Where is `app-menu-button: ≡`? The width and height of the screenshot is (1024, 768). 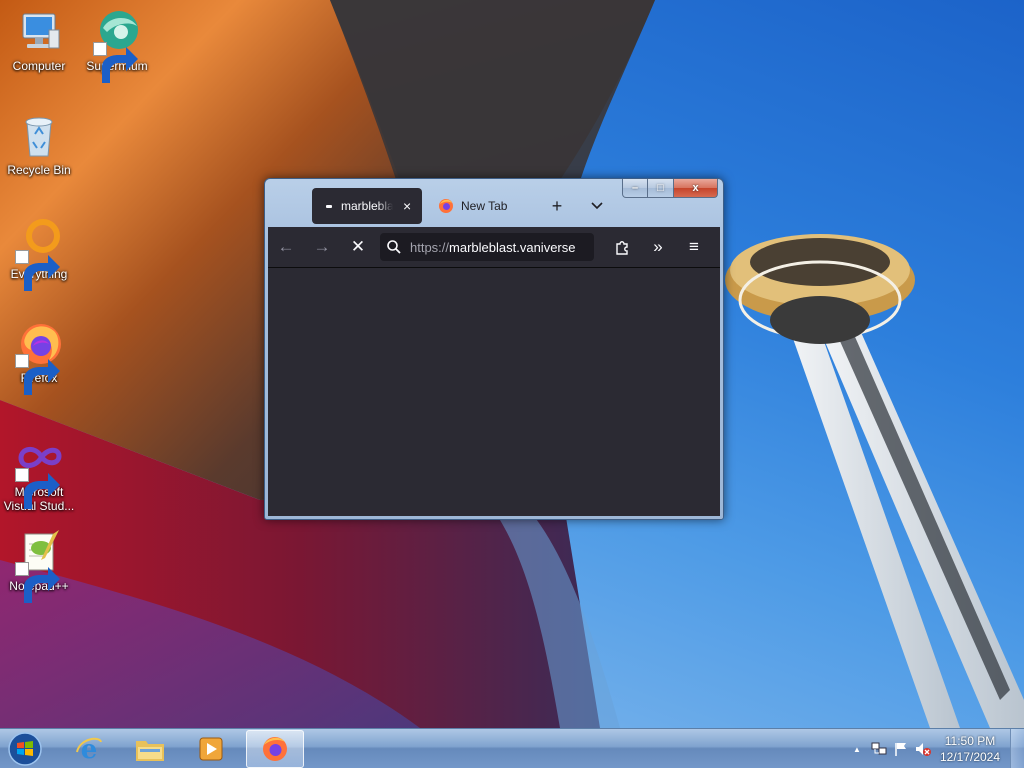 app-menu-button: ≡ is located at coordinates (694, 247).